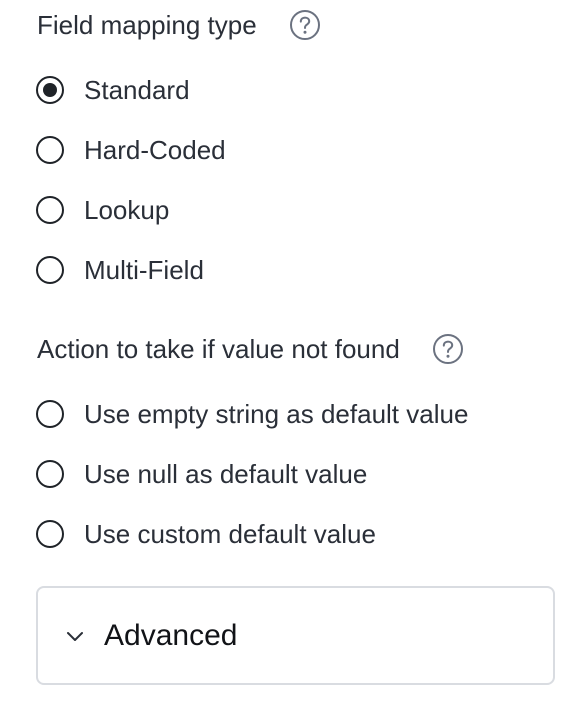  What do you see at coordinates (137, 90) in the screenshot?
I see `radio-label: Standard` at bounding box center [137, 90].